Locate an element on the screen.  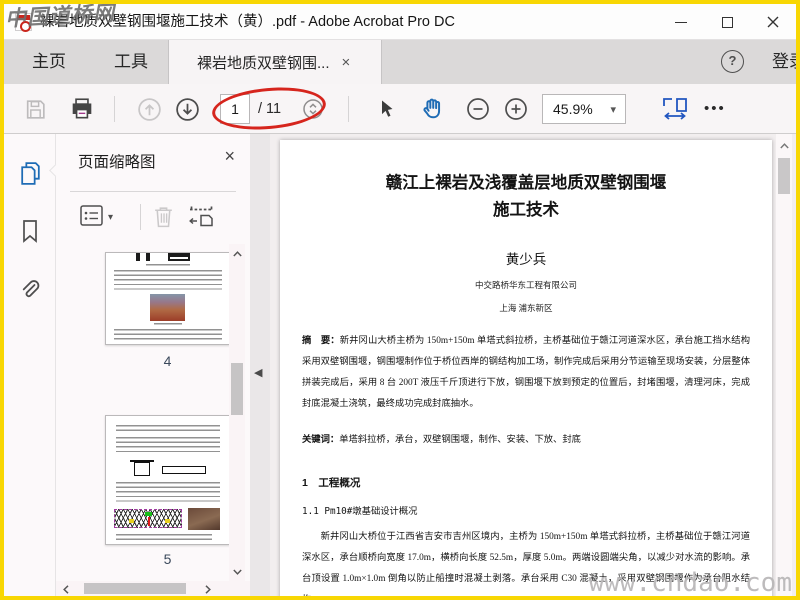
thumb5-truss-figure is located at coordinates (148, 518).